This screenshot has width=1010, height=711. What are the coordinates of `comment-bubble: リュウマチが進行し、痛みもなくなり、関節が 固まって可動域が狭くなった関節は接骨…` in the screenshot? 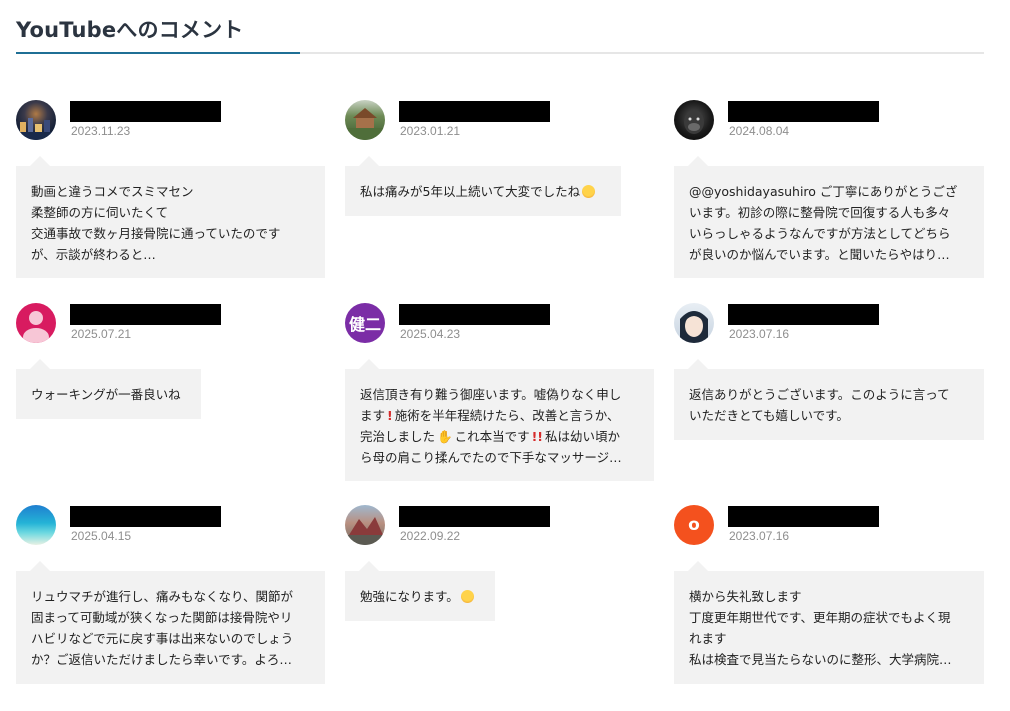 It's located at (170, 622).